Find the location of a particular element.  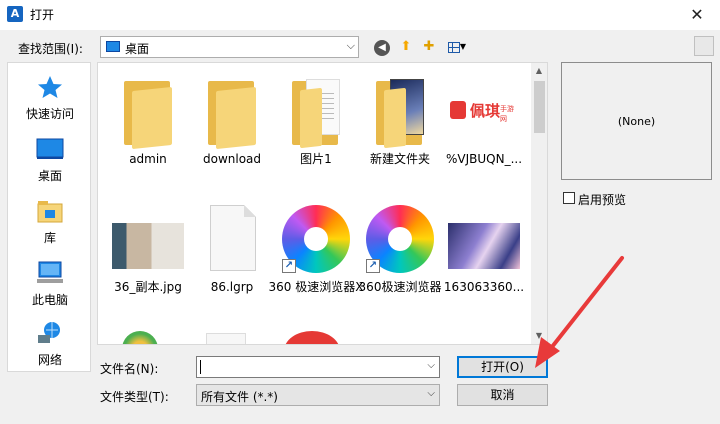

scroll-thumb is located at coordinates (539, 107).